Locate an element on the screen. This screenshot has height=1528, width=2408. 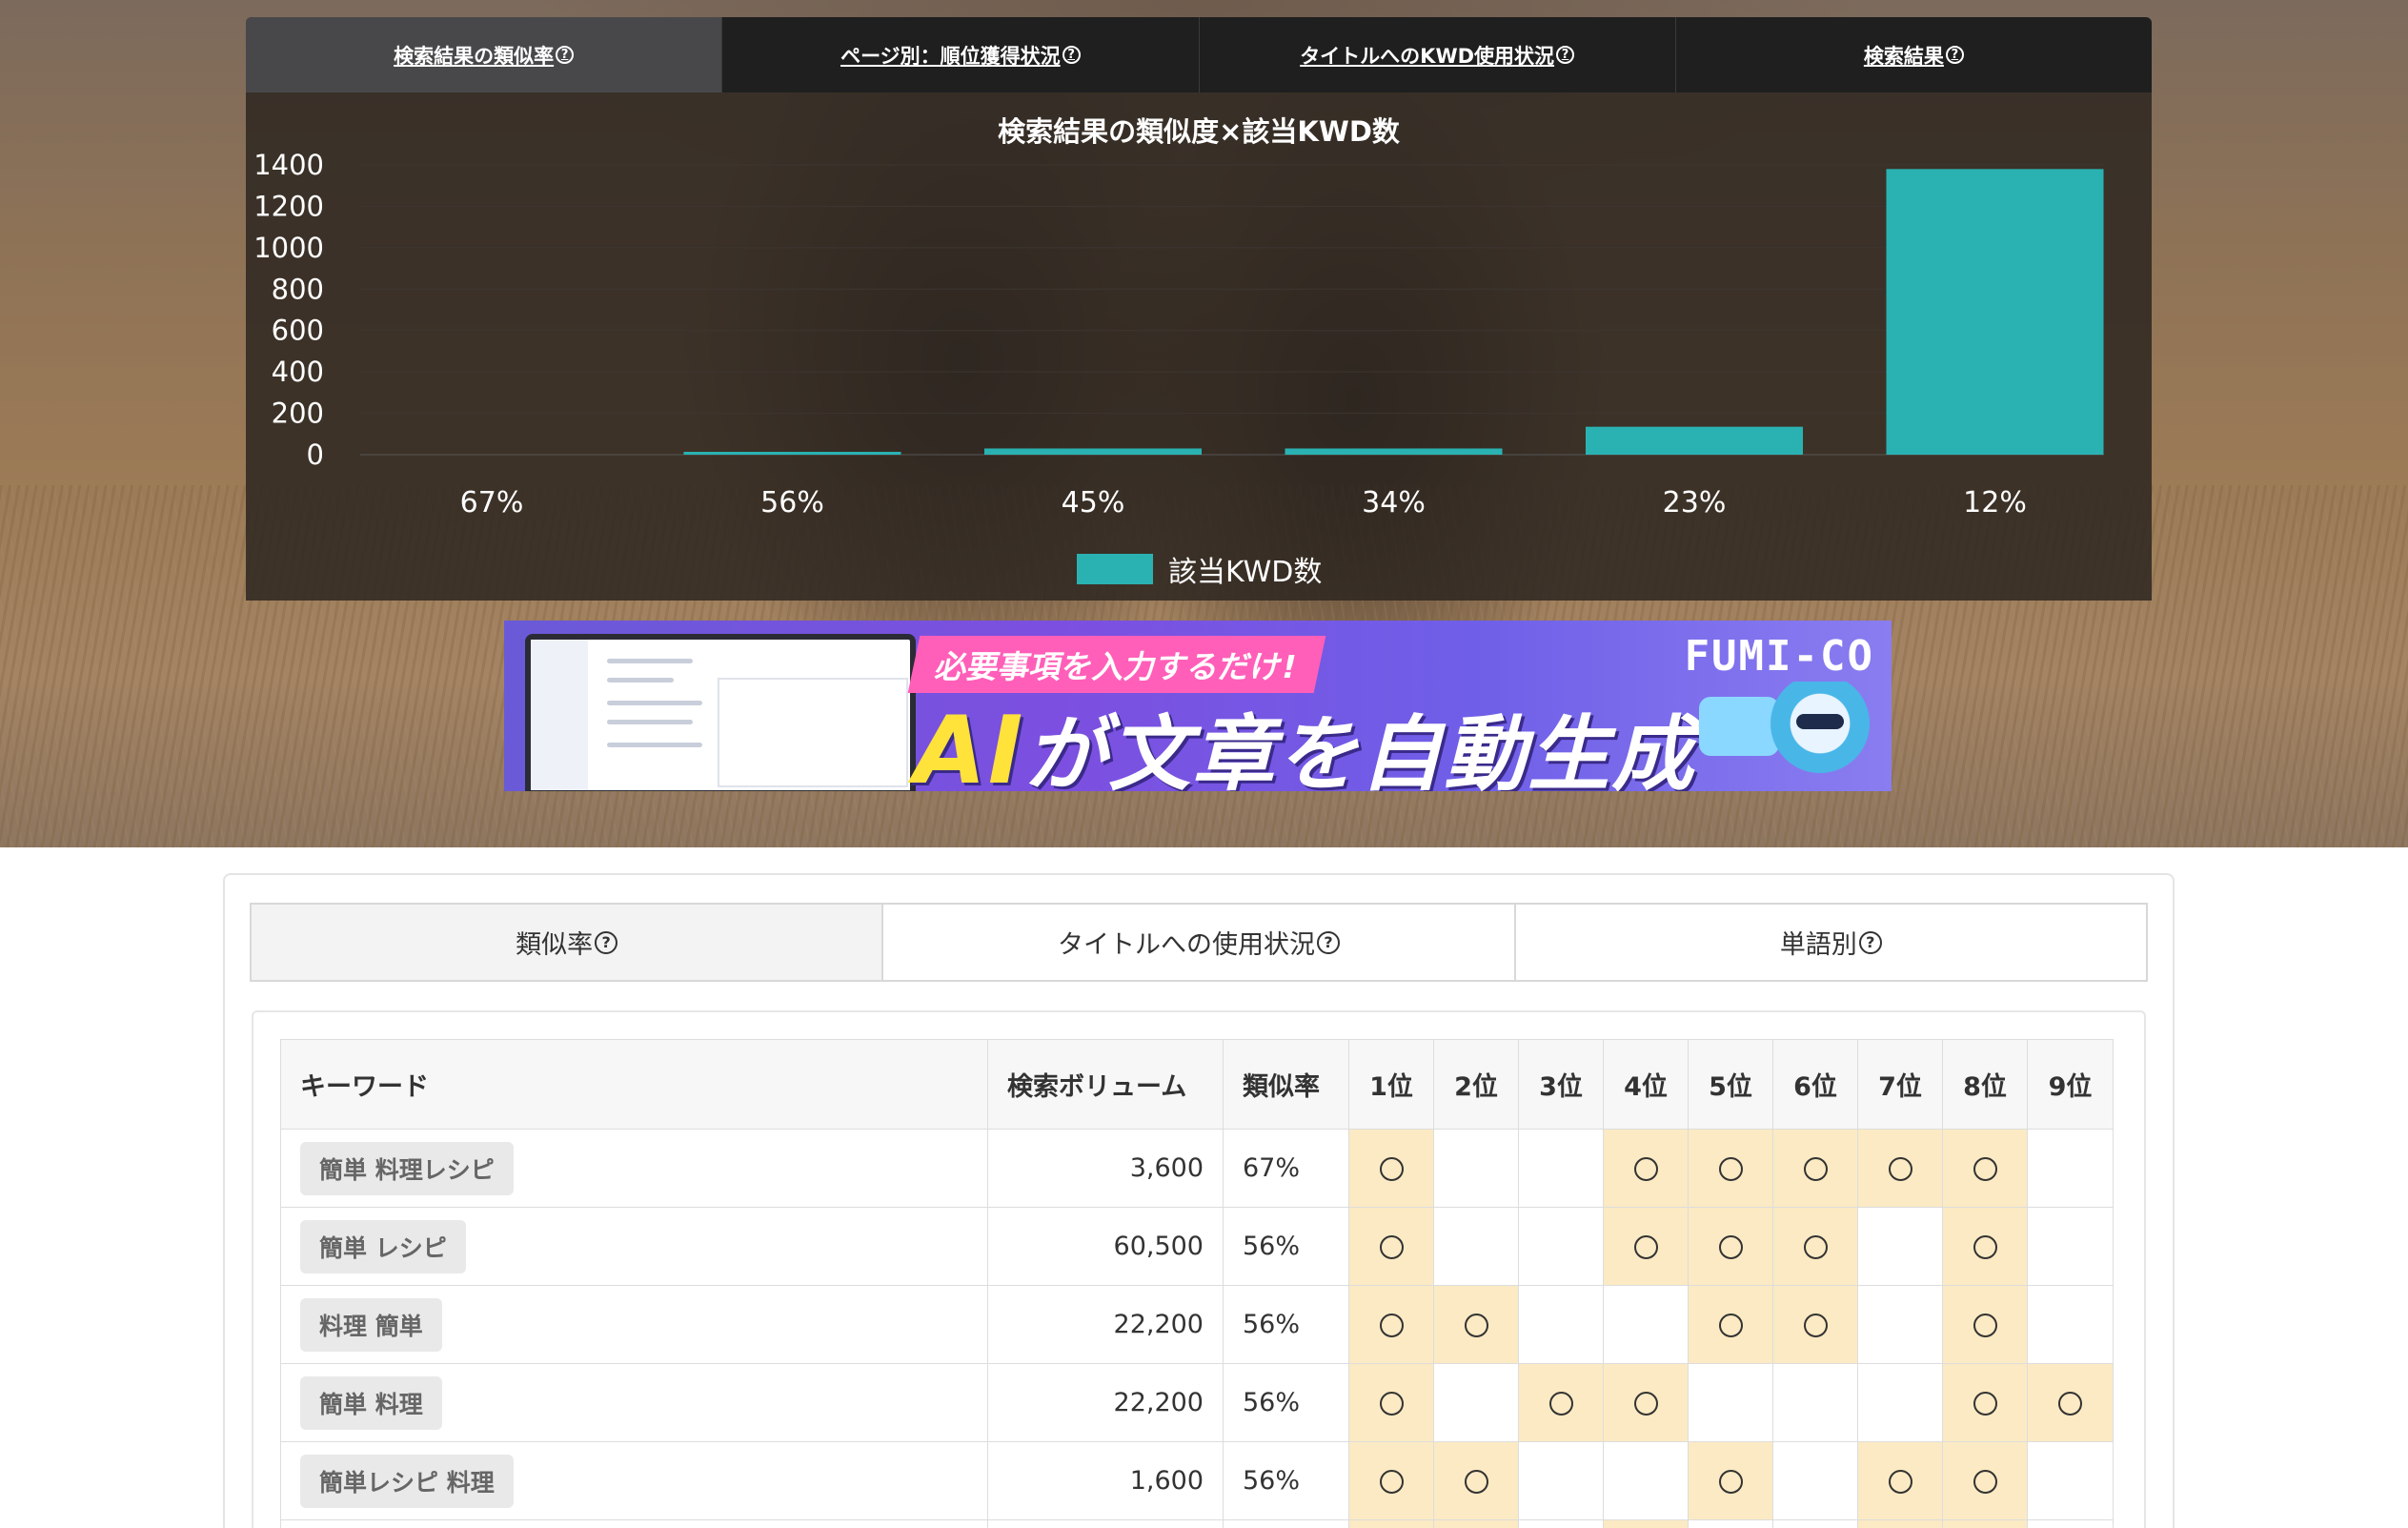
robot-icon is located at coordinates (1820, 734).